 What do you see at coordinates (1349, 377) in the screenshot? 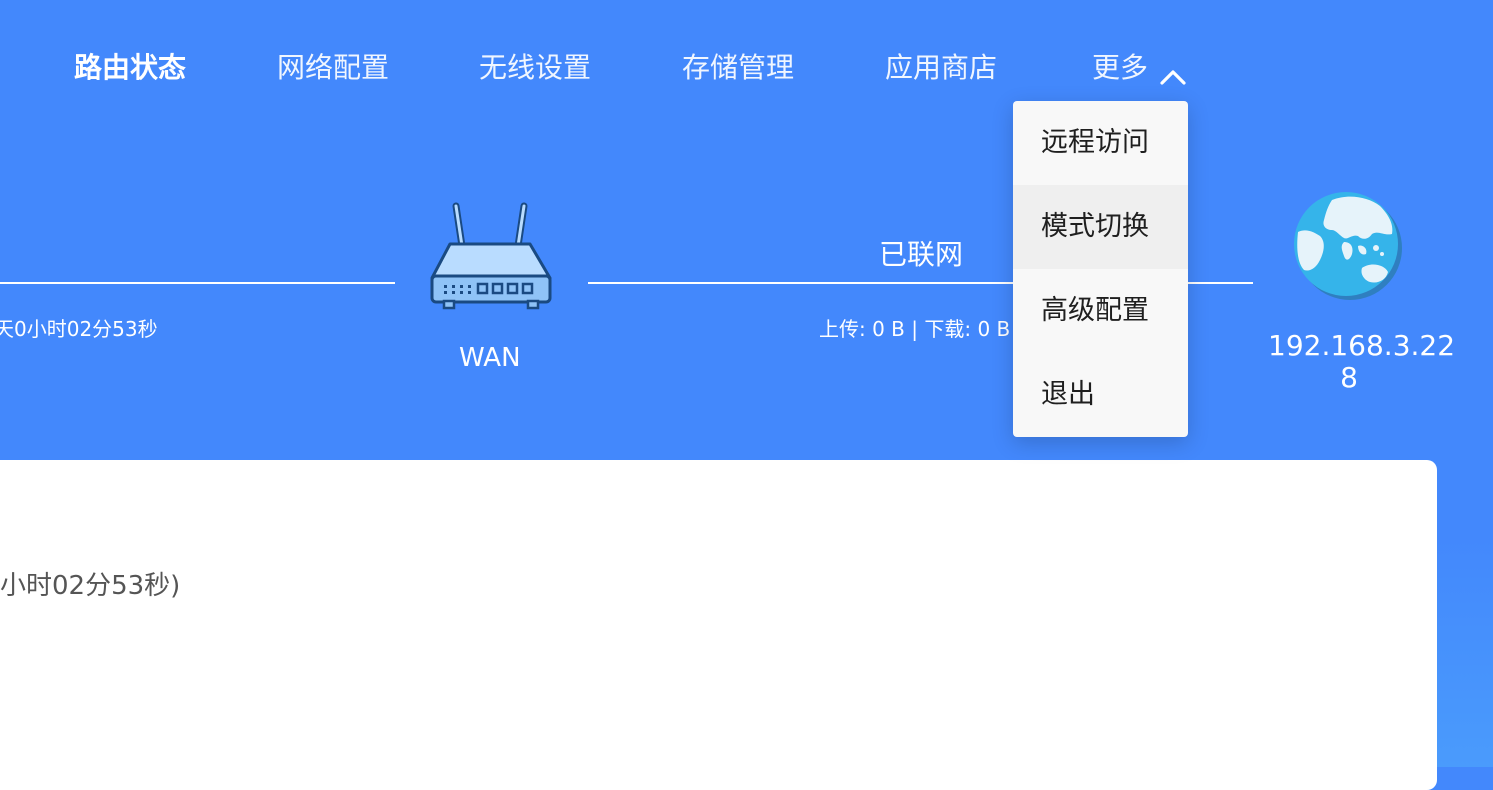
I see `ip-address-line2: 8` at bounding box center [1349, 377].